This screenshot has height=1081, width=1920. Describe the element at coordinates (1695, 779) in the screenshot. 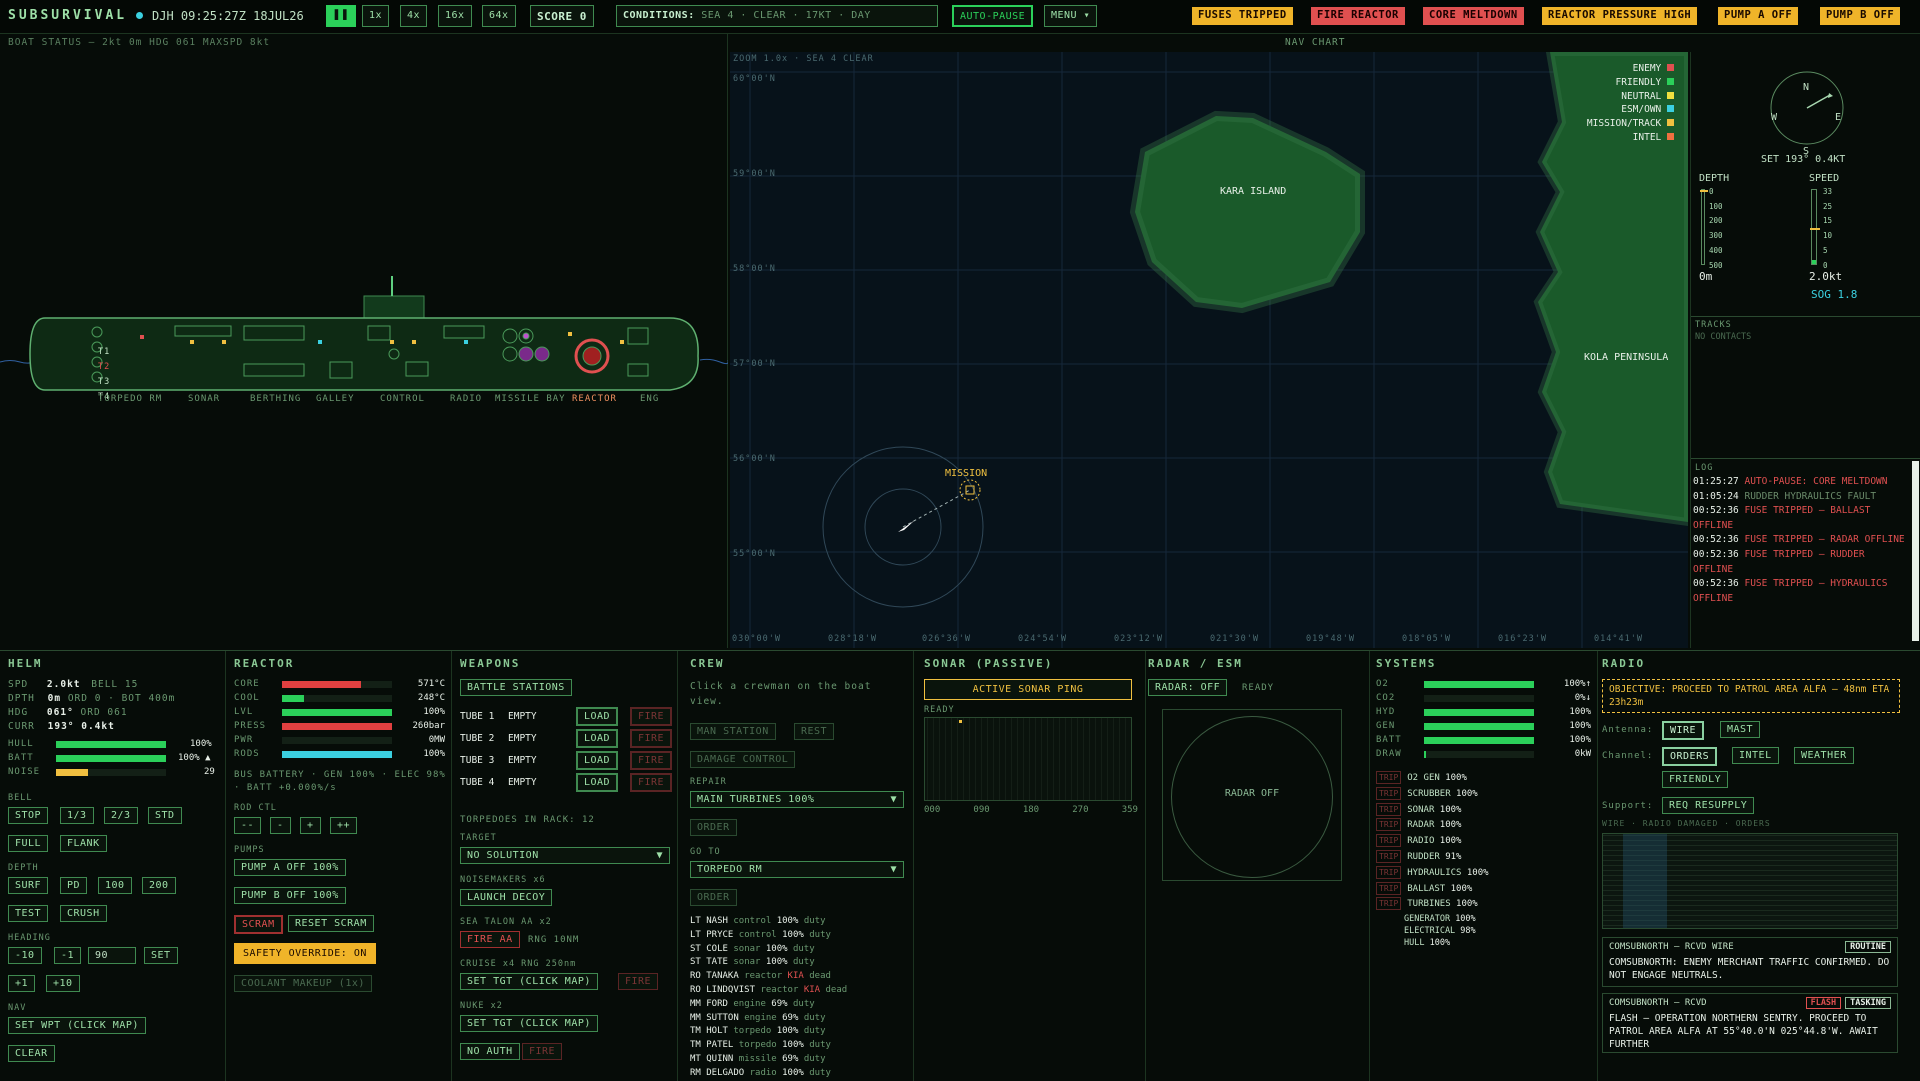

I see `channel-friendly-button: FRIENDLY` at that location.